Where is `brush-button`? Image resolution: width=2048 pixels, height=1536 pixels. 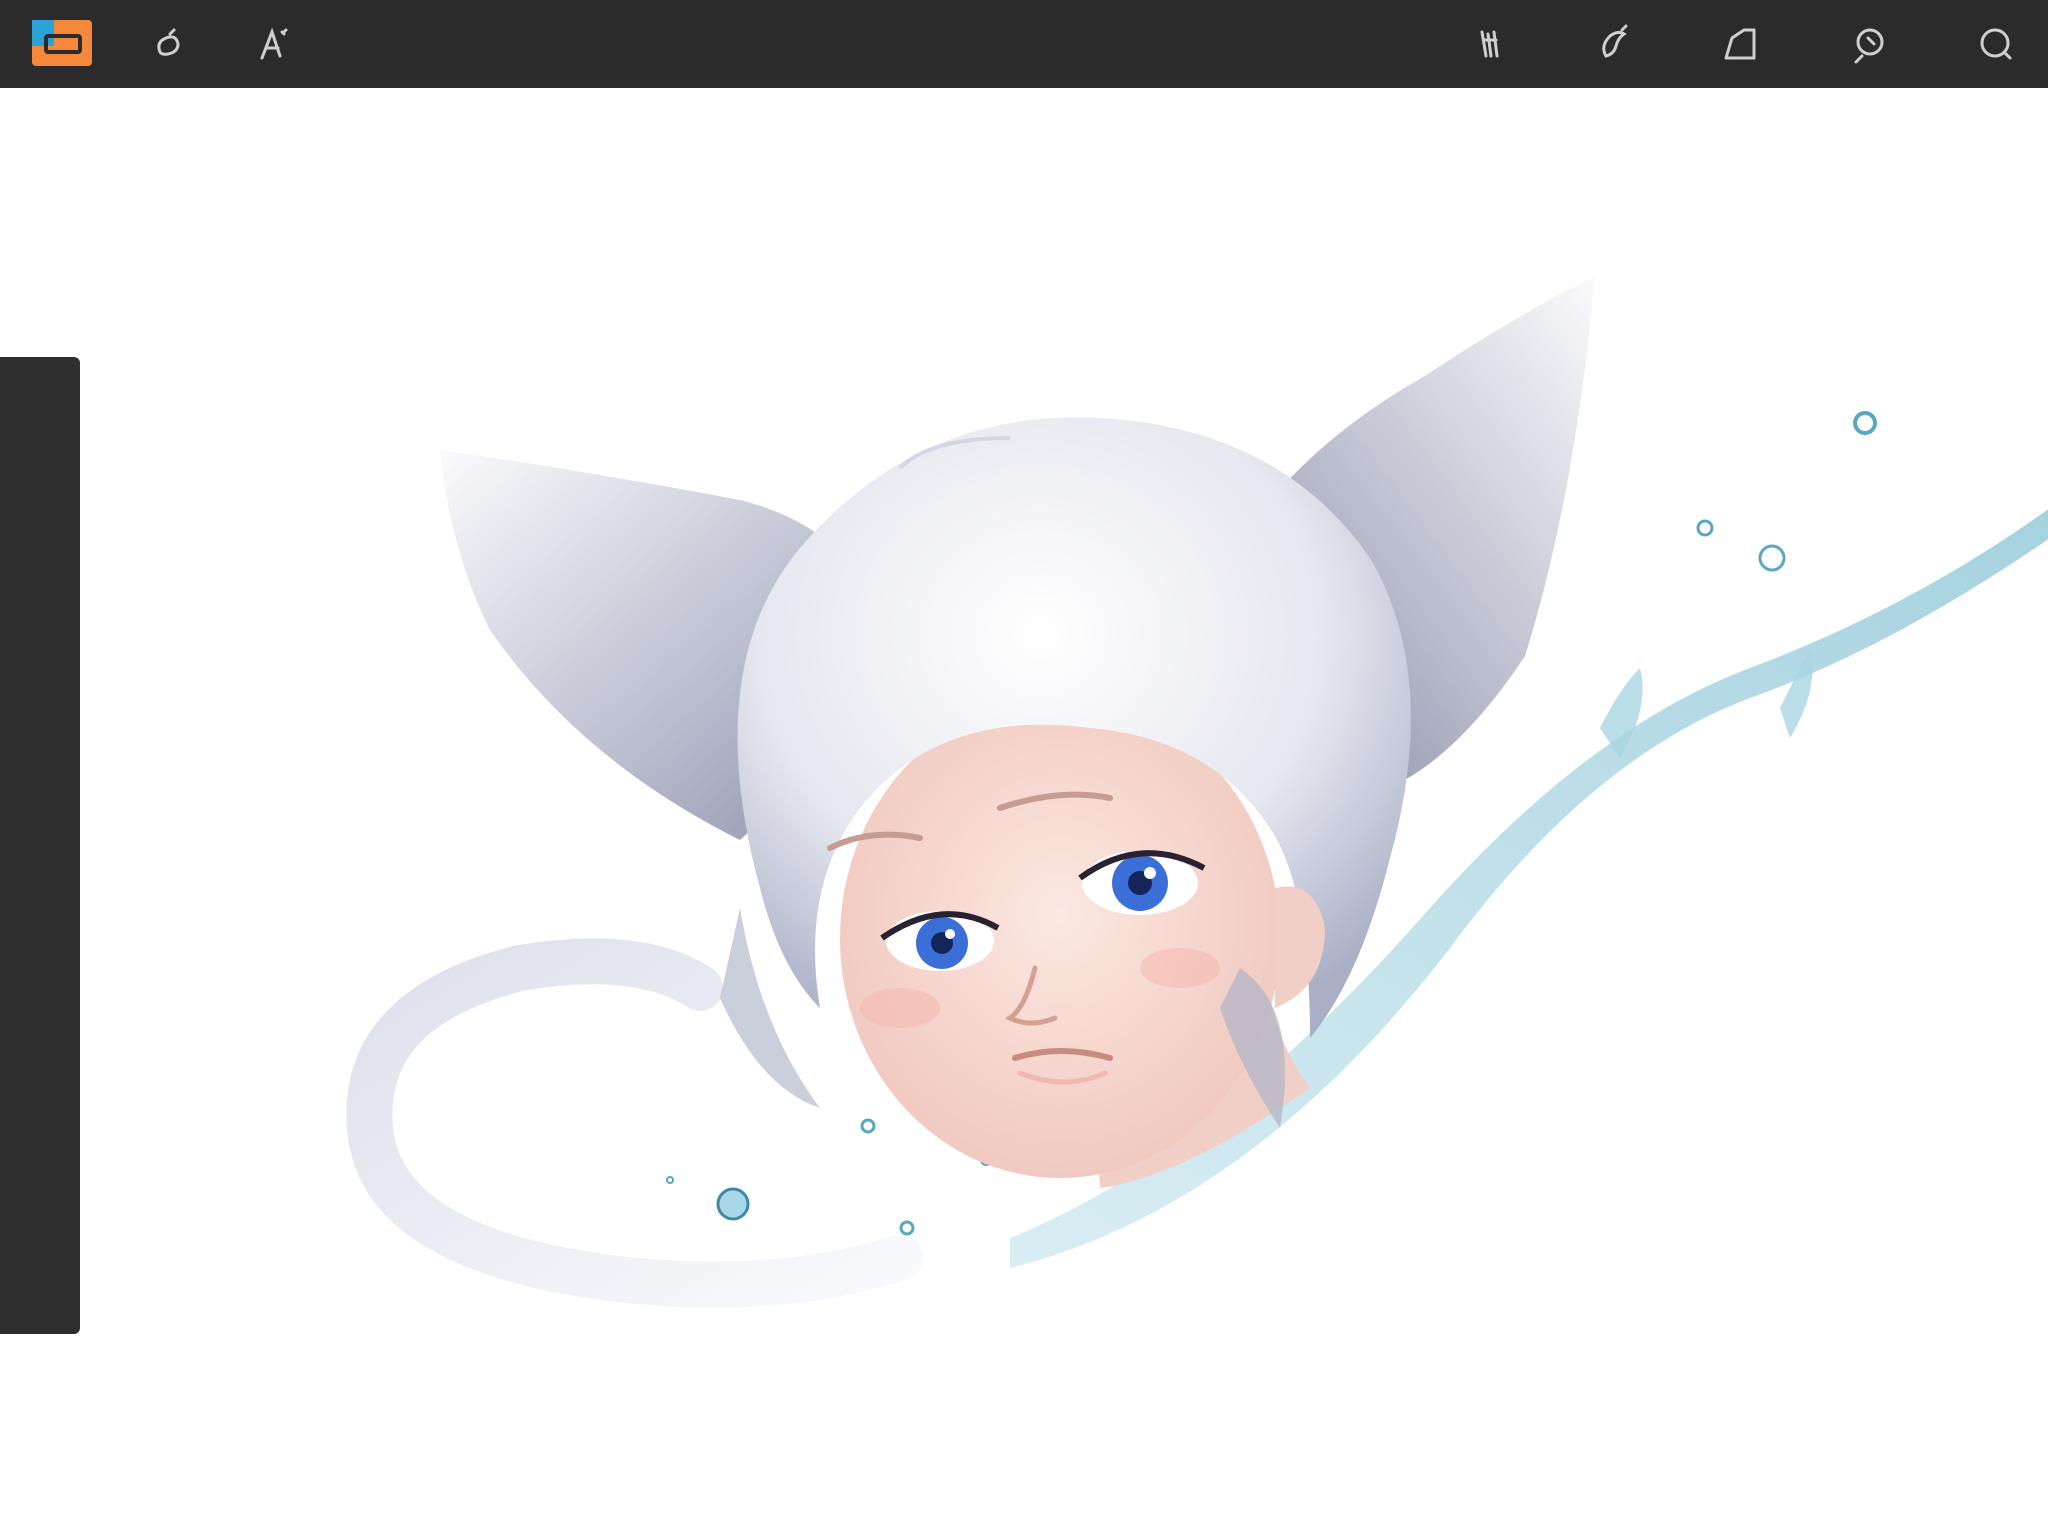 brush-button is located at coordinates (1490, 44).